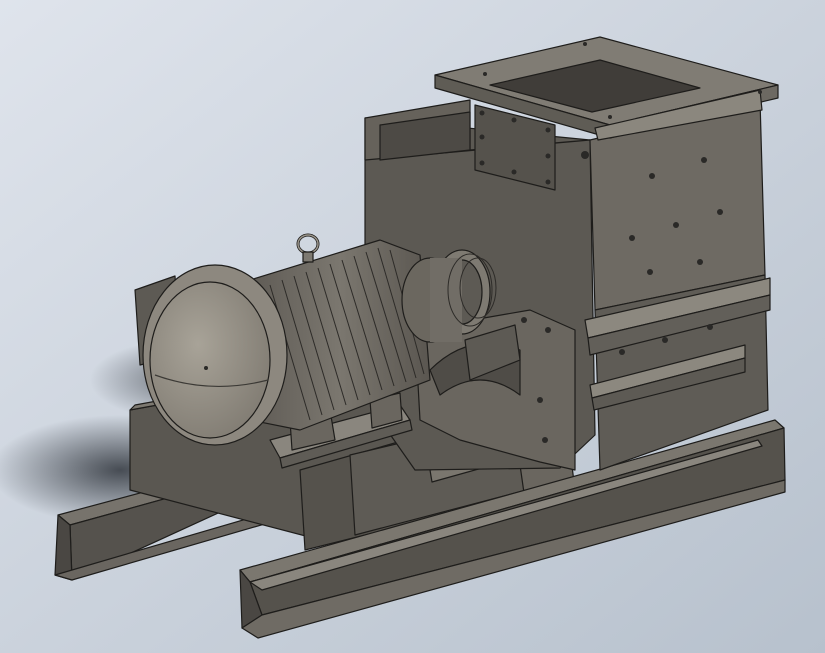 The width and height of the screenshot is (825, 653). What do you see at coordinates (215, 355) in the screenshot?
I see `motor-fan-cover` at bounding box center [215, 355].